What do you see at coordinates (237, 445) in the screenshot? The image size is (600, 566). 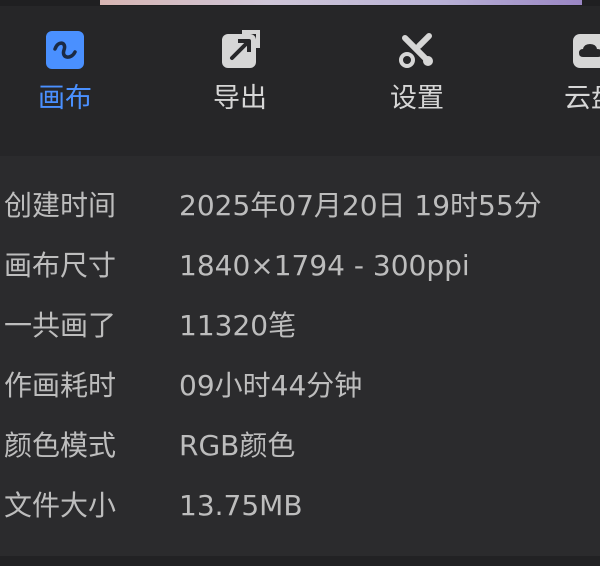 I see `info-value: RGB颜色` at bounding box center [237, 445].